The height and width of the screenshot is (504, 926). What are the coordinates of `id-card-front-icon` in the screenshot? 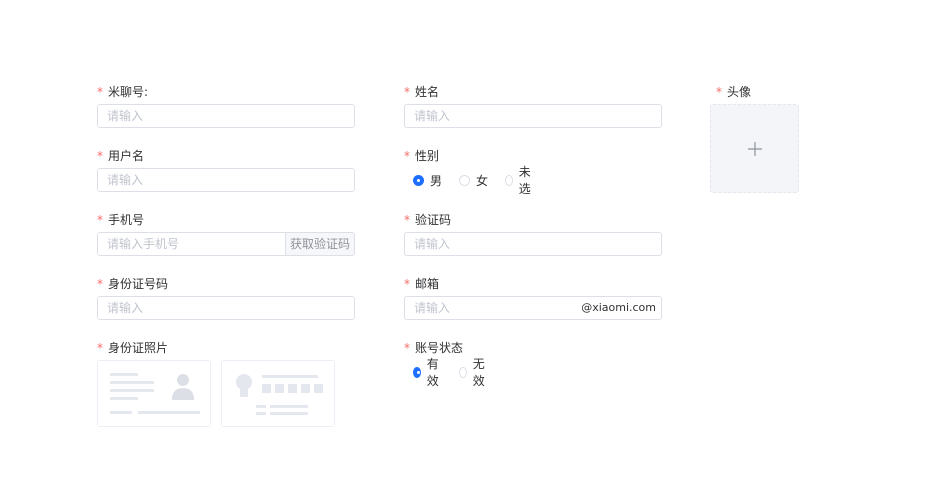 It's located at (155, 393).